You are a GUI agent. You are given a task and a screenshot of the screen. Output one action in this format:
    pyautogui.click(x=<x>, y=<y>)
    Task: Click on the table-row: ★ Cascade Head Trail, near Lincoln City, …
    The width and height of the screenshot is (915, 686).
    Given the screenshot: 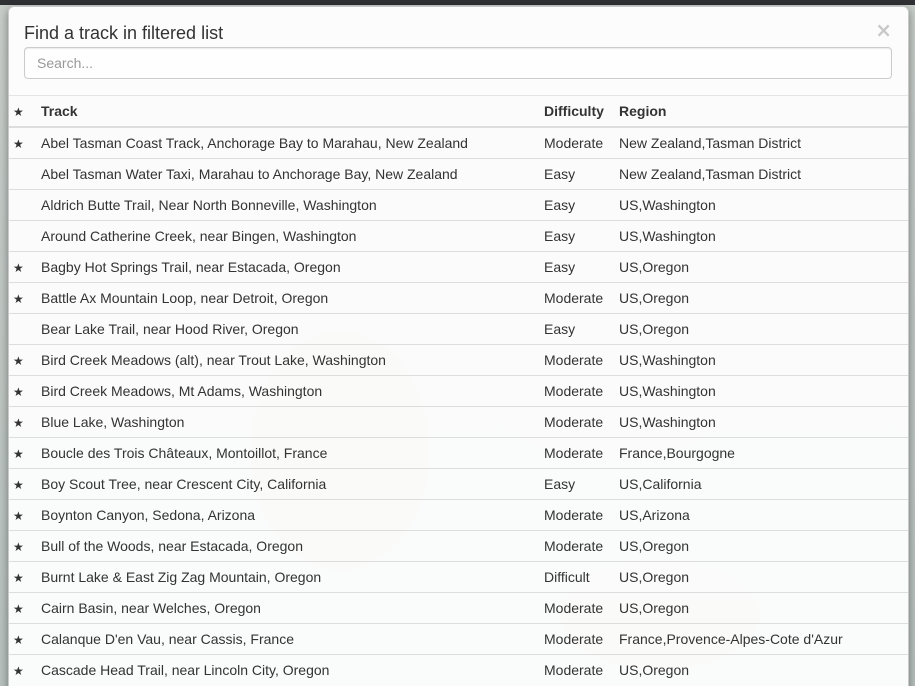 What is the action you would take?
    pyautogui.click(x=458, y=669)
    